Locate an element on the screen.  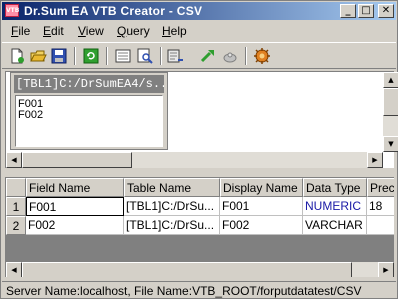
table-box: [TBL1]C:/DrSumEA4/s... F001 F002 is located at coordinates (89, 111).